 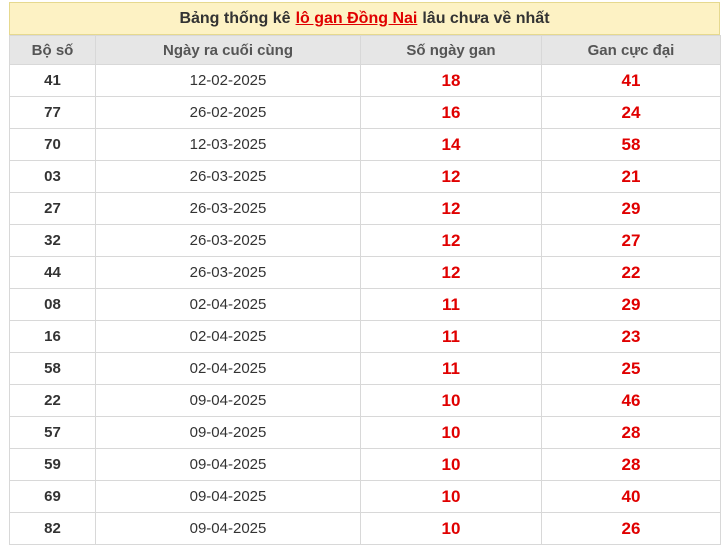 I want to click on column-header-bo-so: Bộ số, so click(x=52, y=50).